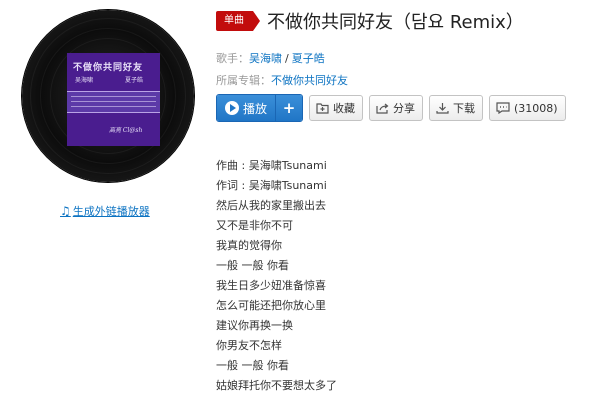 The image size is (600, 400). I want to click on album-row: 所属专辑：不做你共同好友, so click(282, 80).